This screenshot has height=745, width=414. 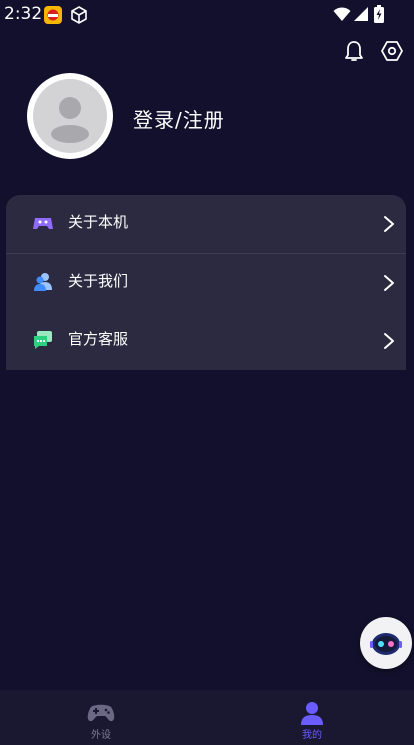 I want to click on bottom-tab-bar: 外设 我的, so click(x=207, y=717).